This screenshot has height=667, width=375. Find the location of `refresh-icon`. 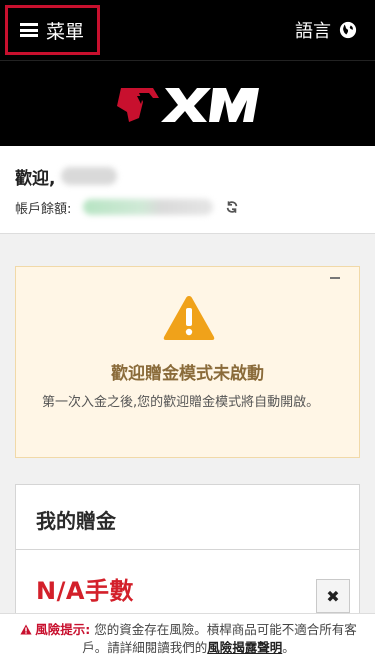

refresh-icon is located at coordinates (232, 207).